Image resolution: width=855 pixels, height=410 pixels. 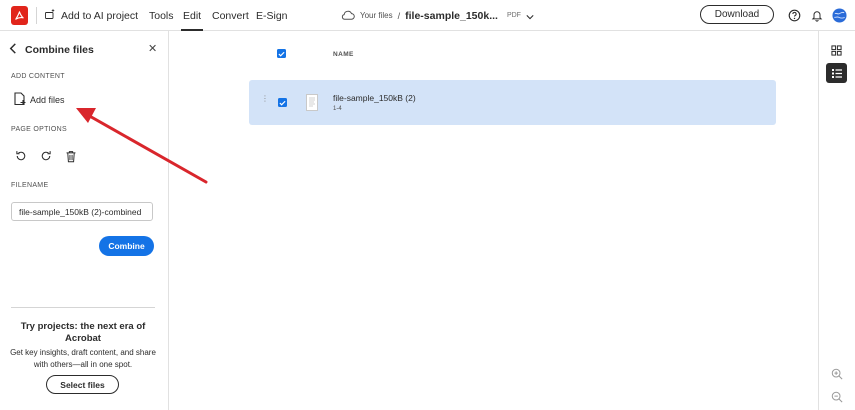 I want to click on promo-title: Try projects: the next era of Acrobat, so click(x=83, y=332).